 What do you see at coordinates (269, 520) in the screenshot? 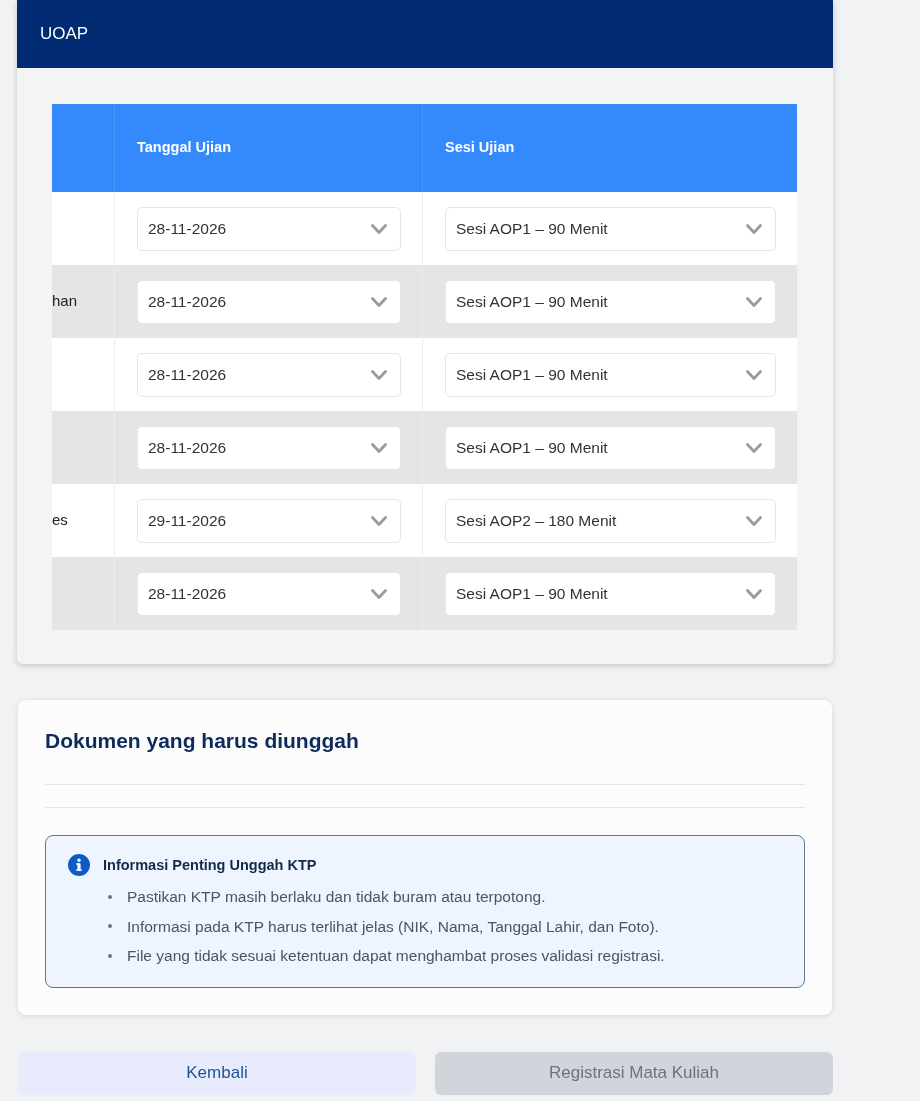
I see `date-dropdown: 29-11-2026` at bounding box center [269, 520].